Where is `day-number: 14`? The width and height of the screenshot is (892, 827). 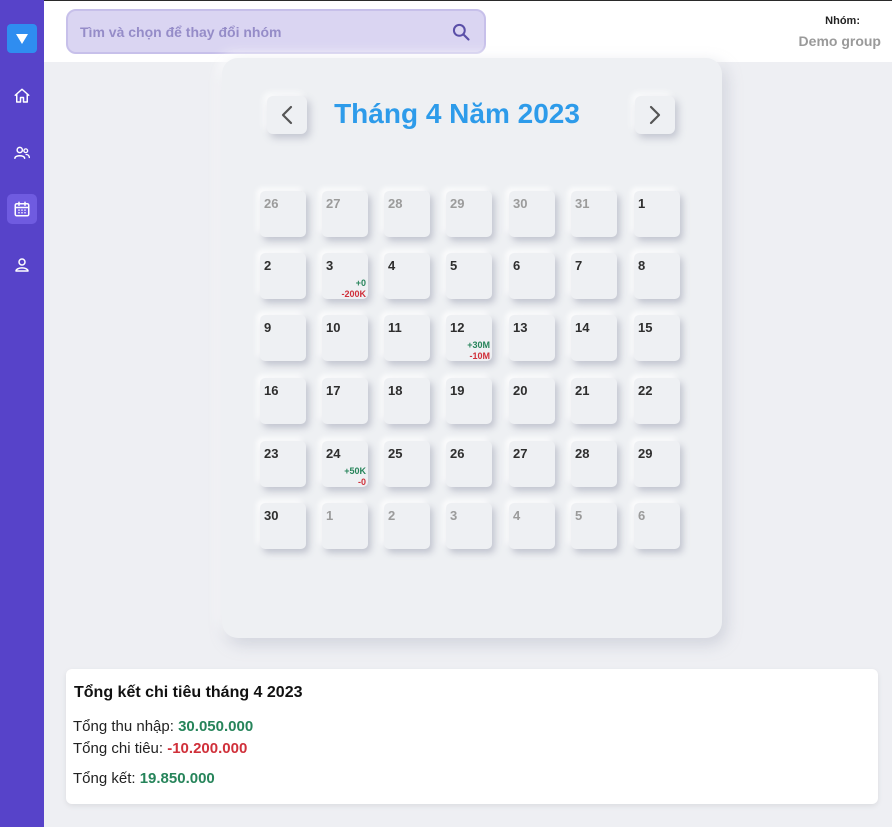 day-number: 14 is located at coordinates (582, 327).